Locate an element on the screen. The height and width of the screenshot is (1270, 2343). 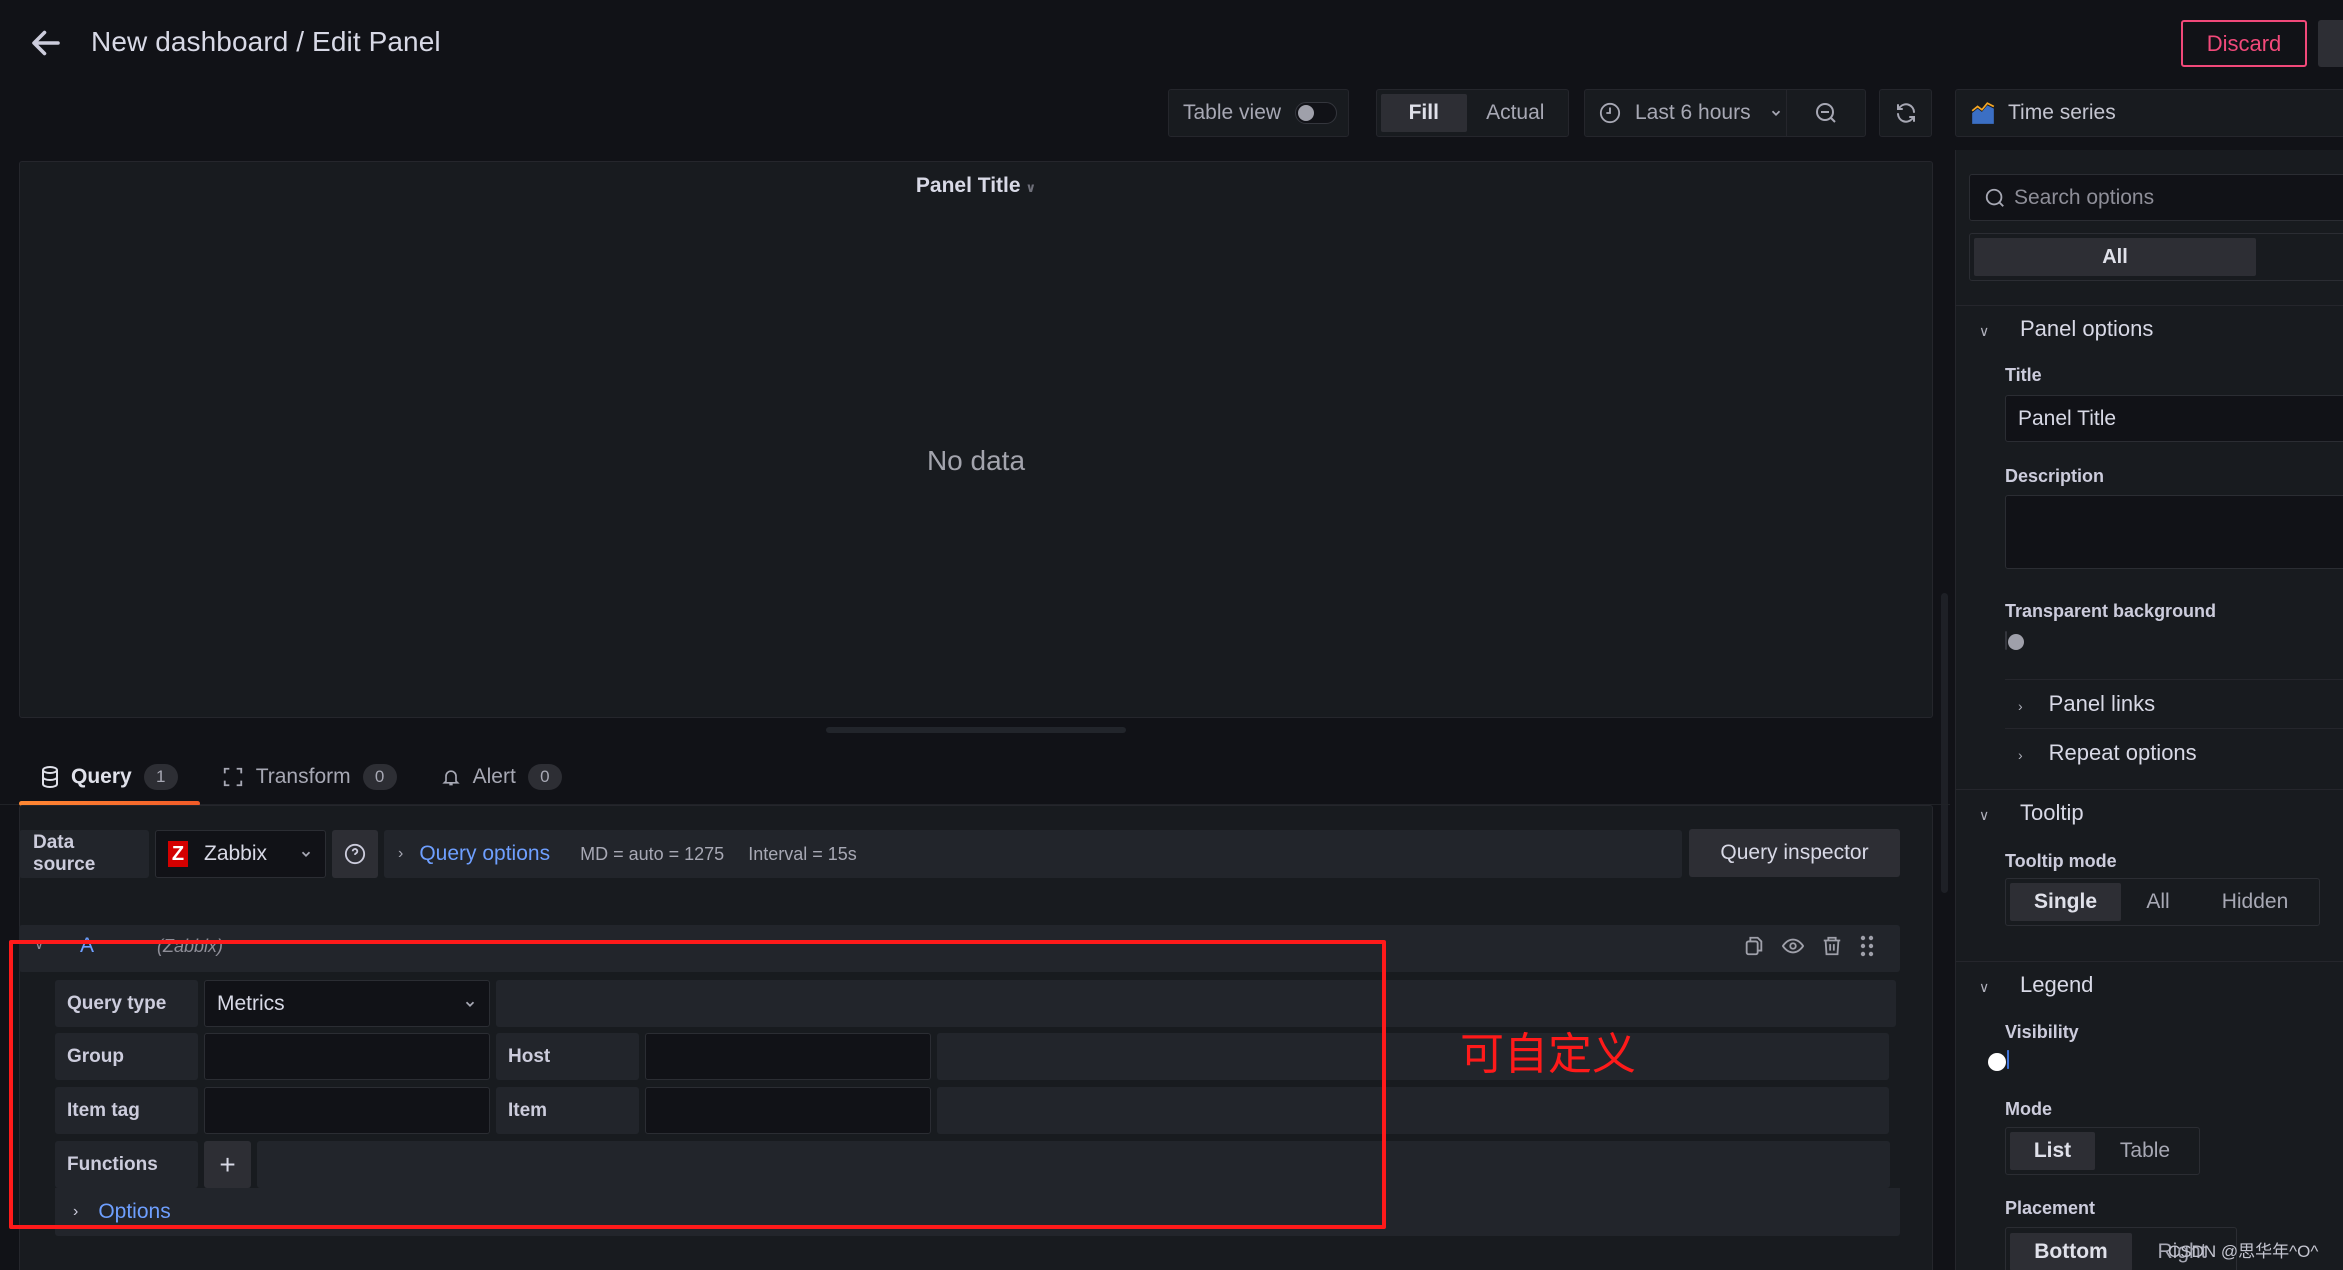
legend-visibility-switch is located at coordinates (1998, 1060).